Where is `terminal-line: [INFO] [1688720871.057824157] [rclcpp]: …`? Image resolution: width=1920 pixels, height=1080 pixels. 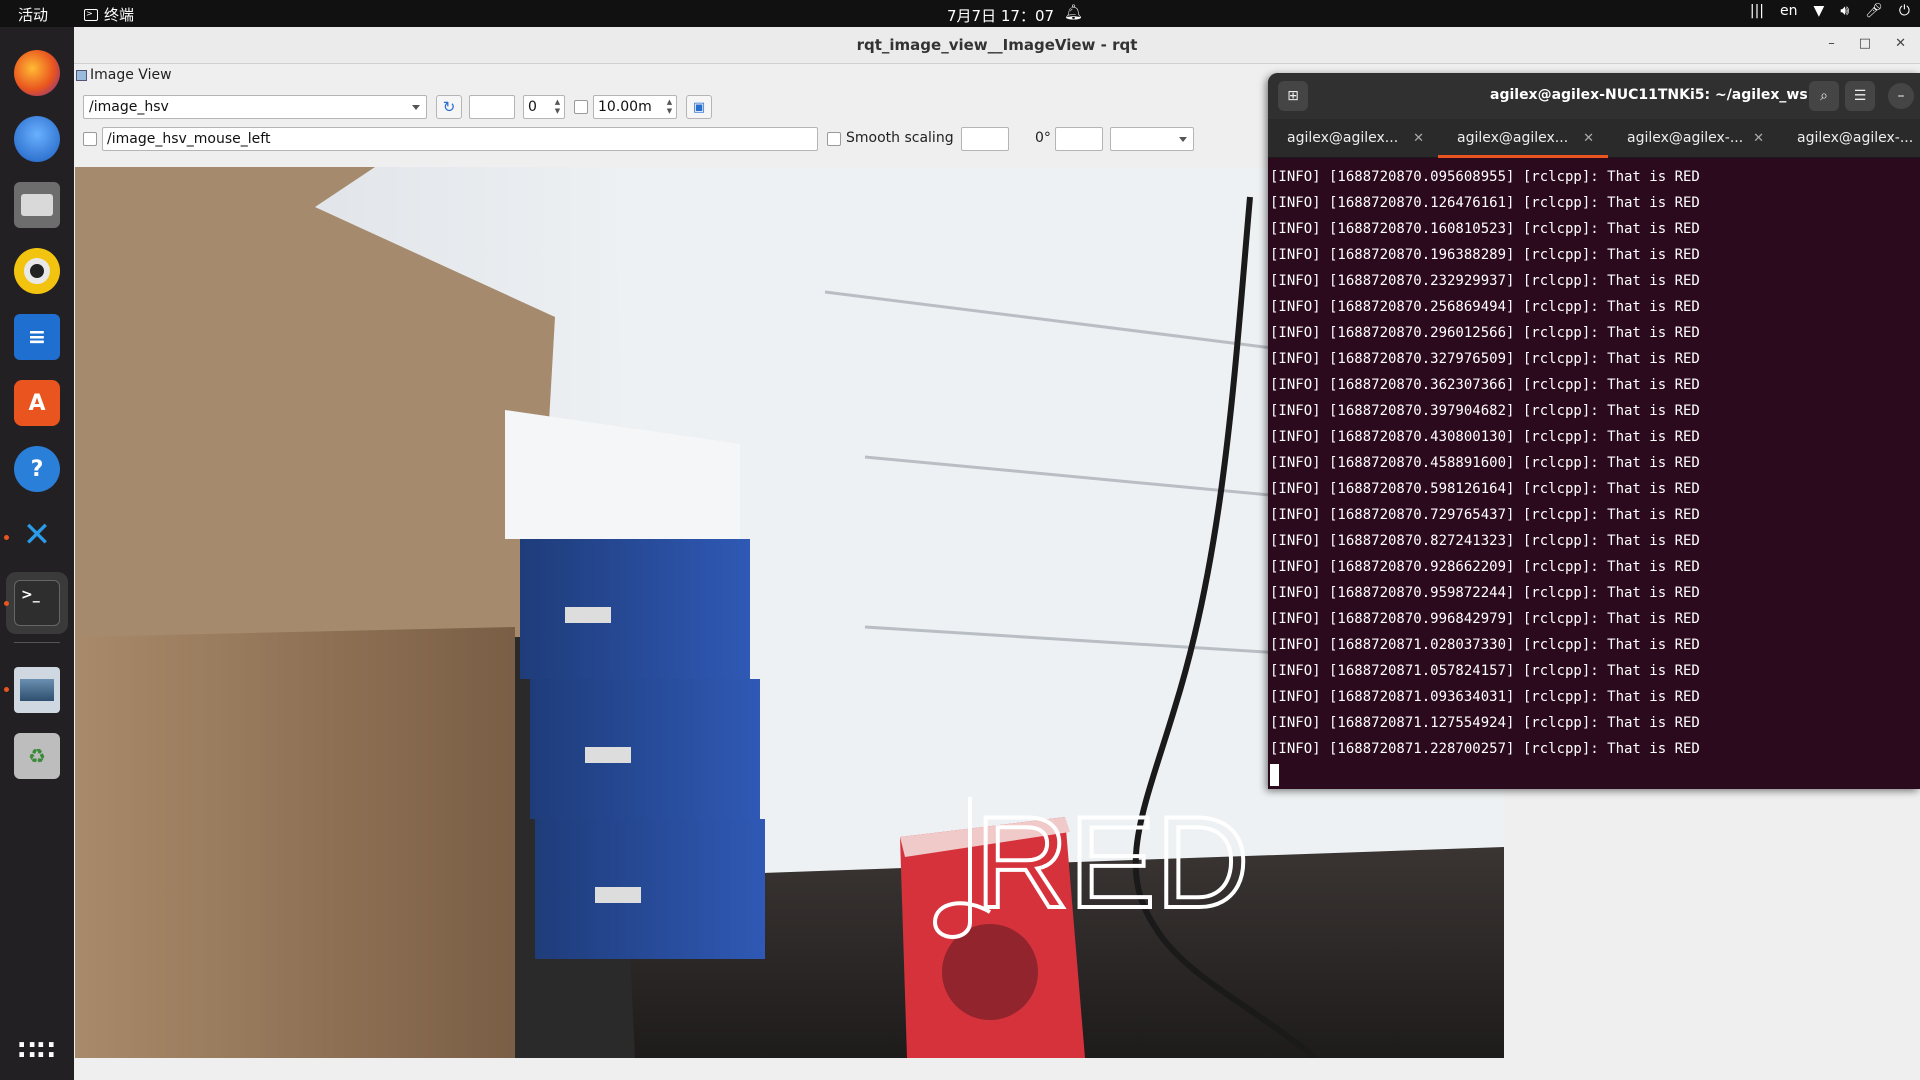 terminal-line: [INFO] [1688720871.057824157] [rclcpp]: … is located at coordinates (1485, 671).